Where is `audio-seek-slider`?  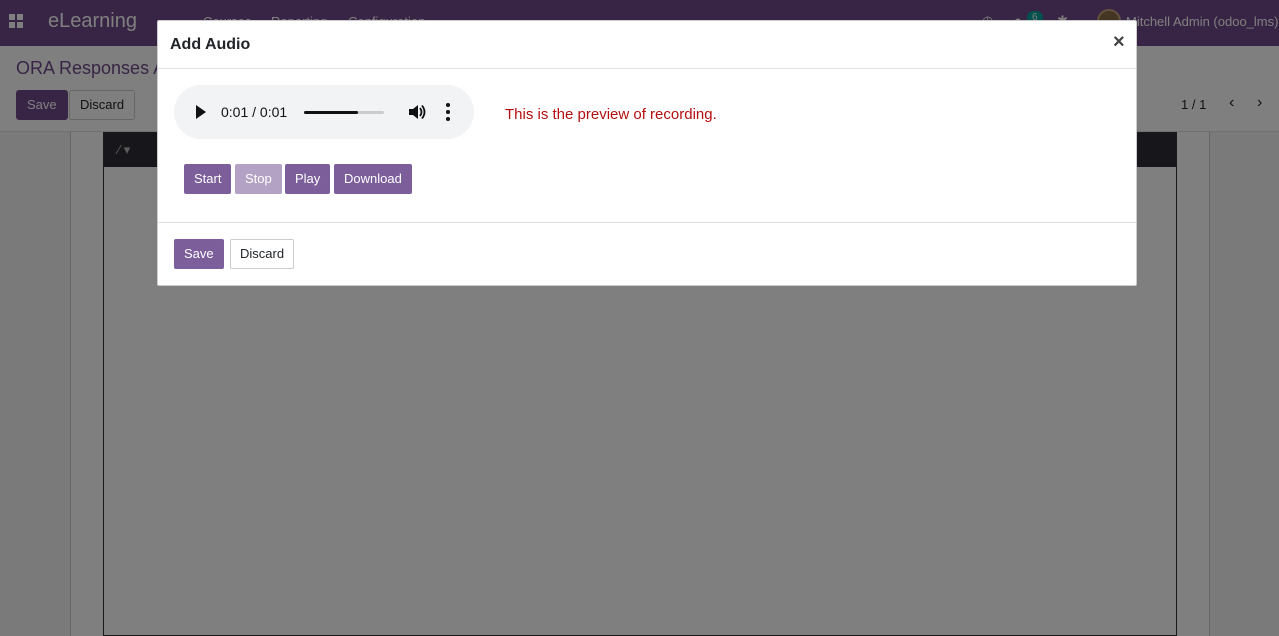 audio-seek-slider is located at coordinates (344, 112).